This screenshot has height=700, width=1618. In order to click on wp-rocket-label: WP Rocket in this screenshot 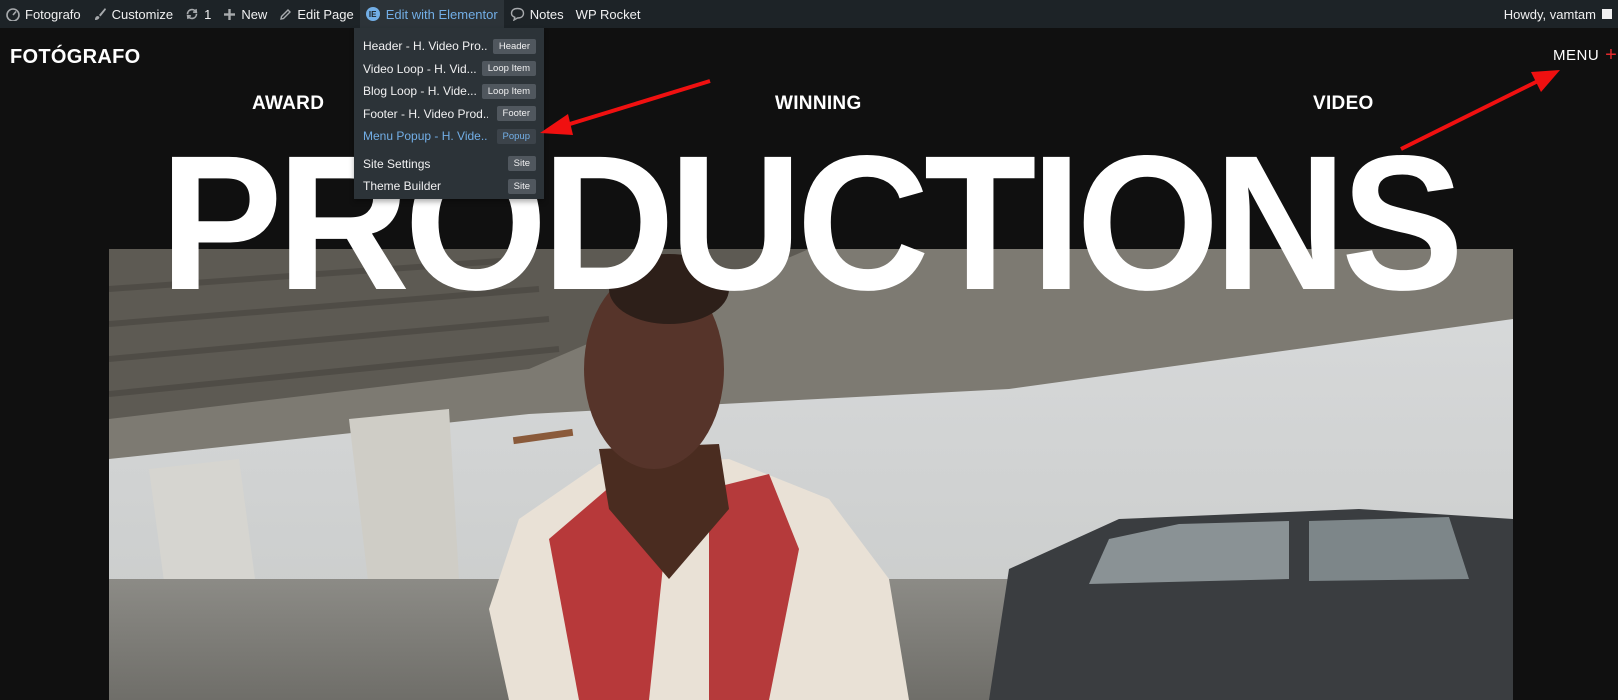, I will do `click(608, 14)`.